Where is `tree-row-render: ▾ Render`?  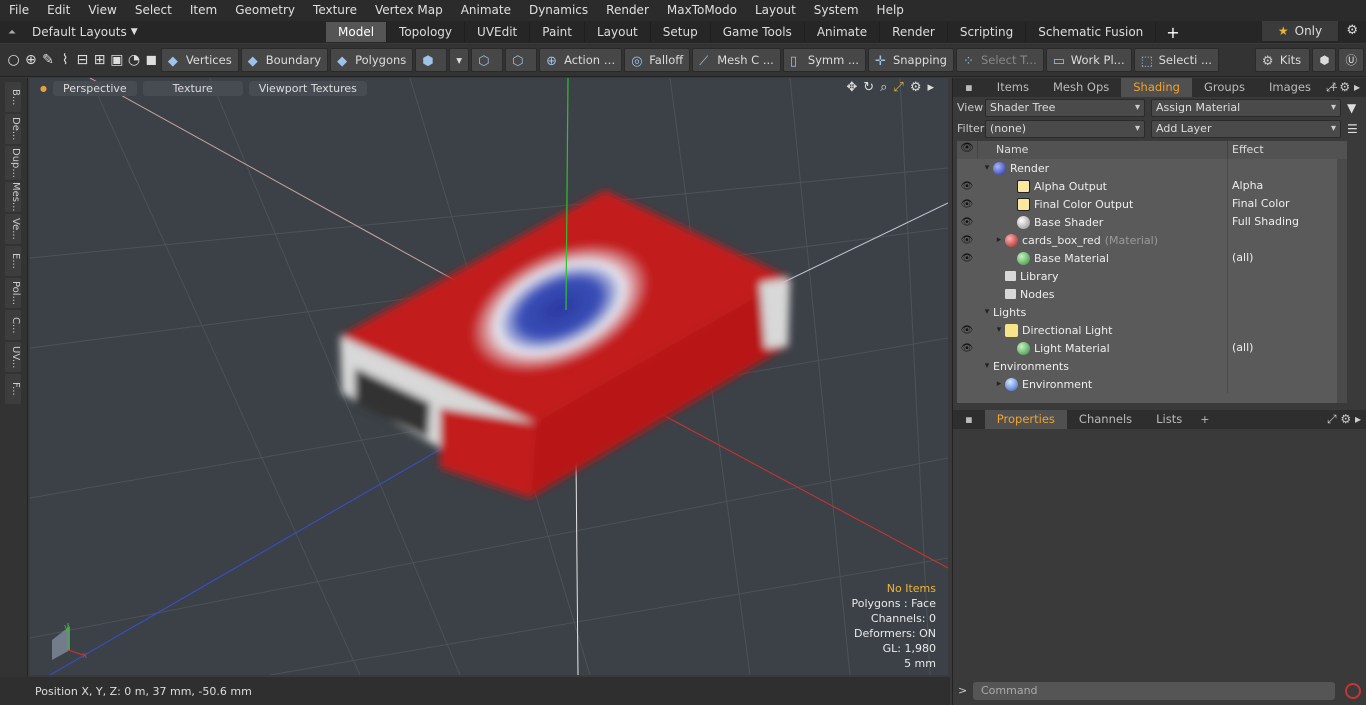 tree-row-render: ▾ Render is located at coordinates (1152, 168).